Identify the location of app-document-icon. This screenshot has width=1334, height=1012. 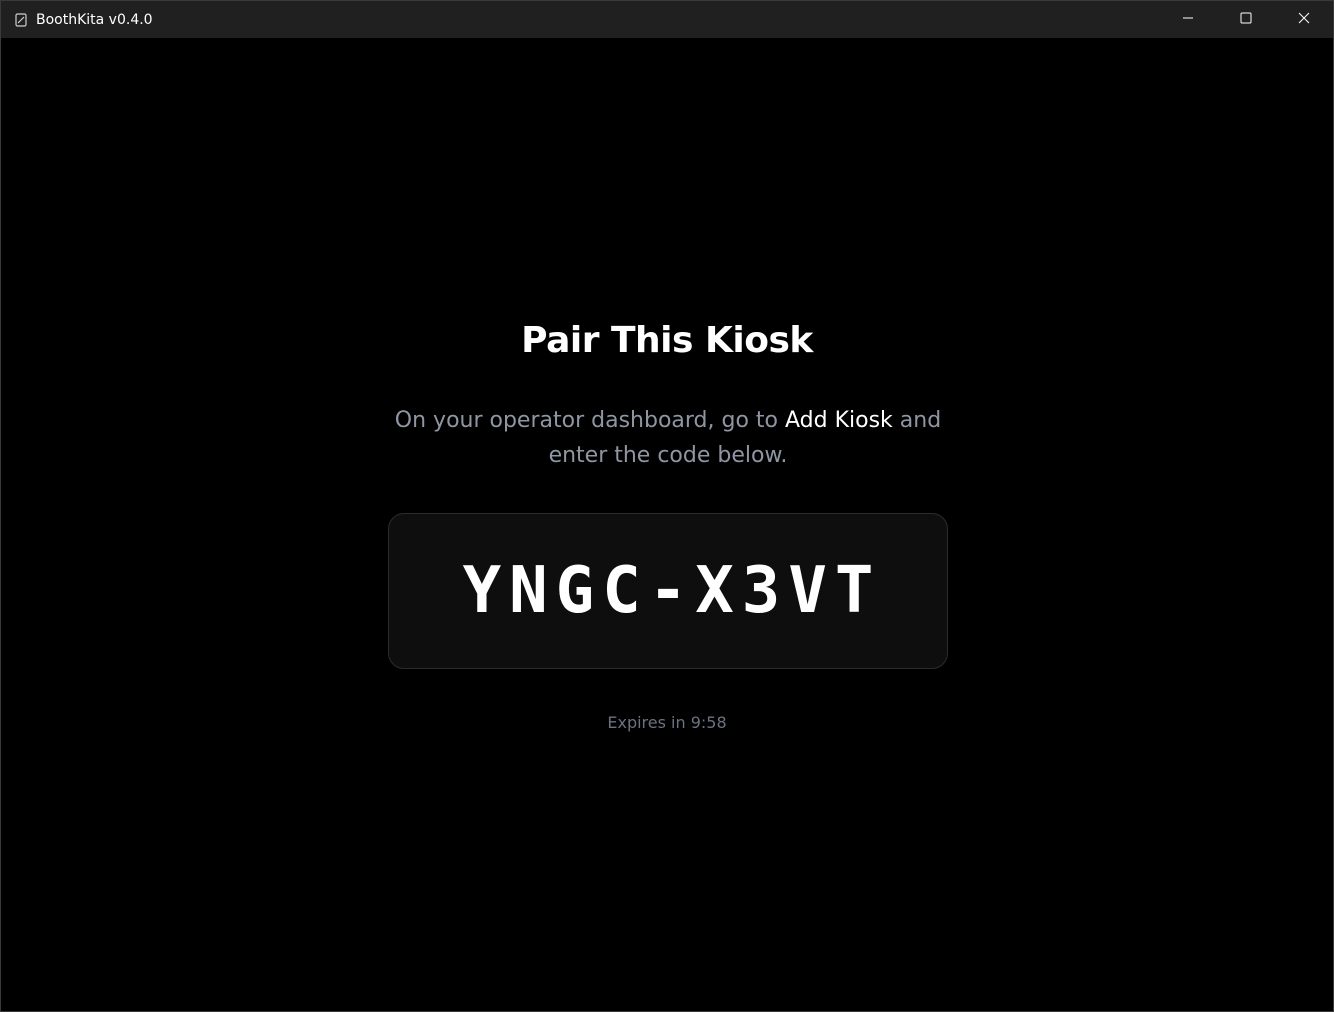
(21, 19).